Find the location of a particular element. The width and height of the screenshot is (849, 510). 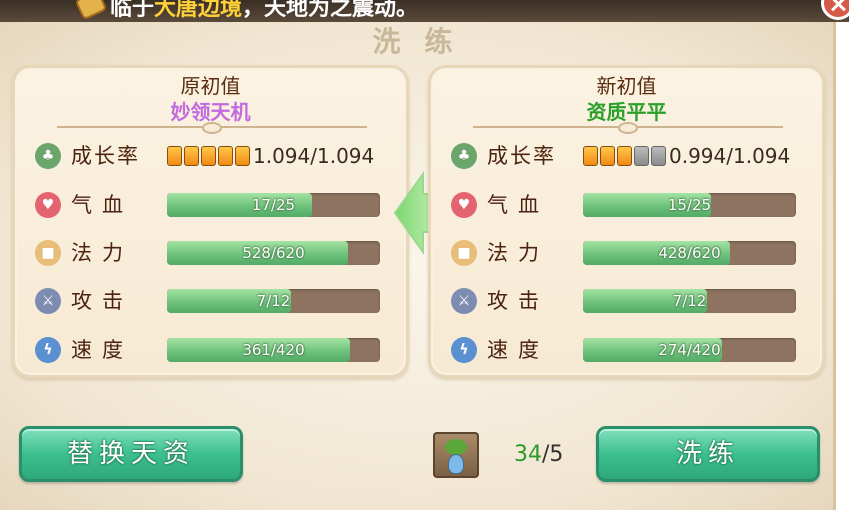

vase-icon is located at coordinates (456, 464).